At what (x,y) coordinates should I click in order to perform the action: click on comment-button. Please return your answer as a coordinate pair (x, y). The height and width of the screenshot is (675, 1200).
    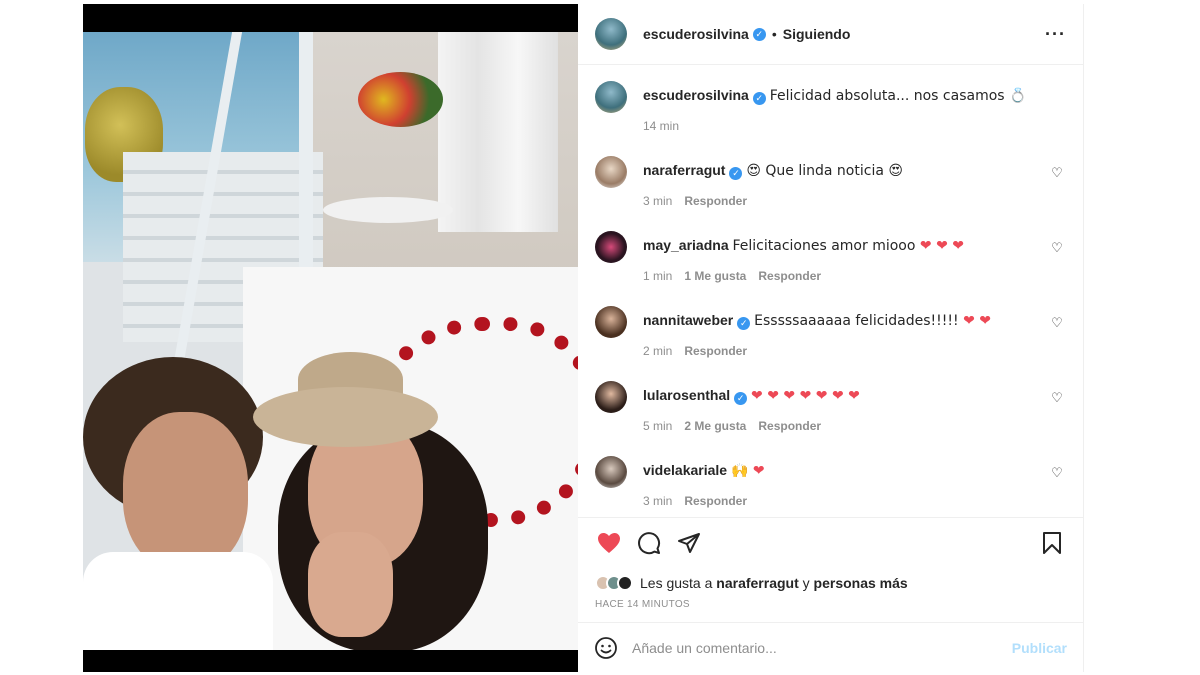
    Looking at the image, I should click on (649, 543).